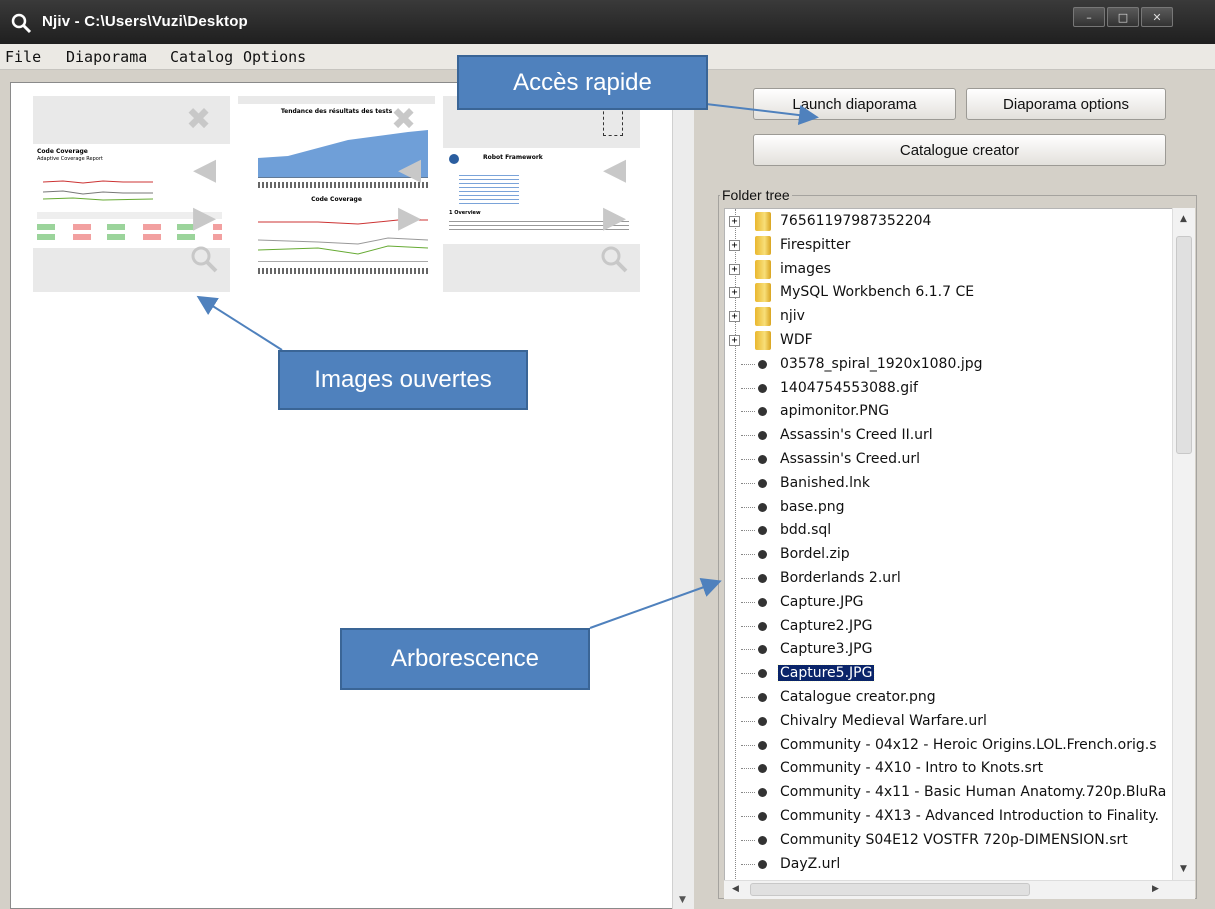 Image resolution: width=1215 pixels, height=909 pixels. Describe the element at coordinates (465, 659) in the screenshot. I see `callout-tree: Arborescence` at that location.